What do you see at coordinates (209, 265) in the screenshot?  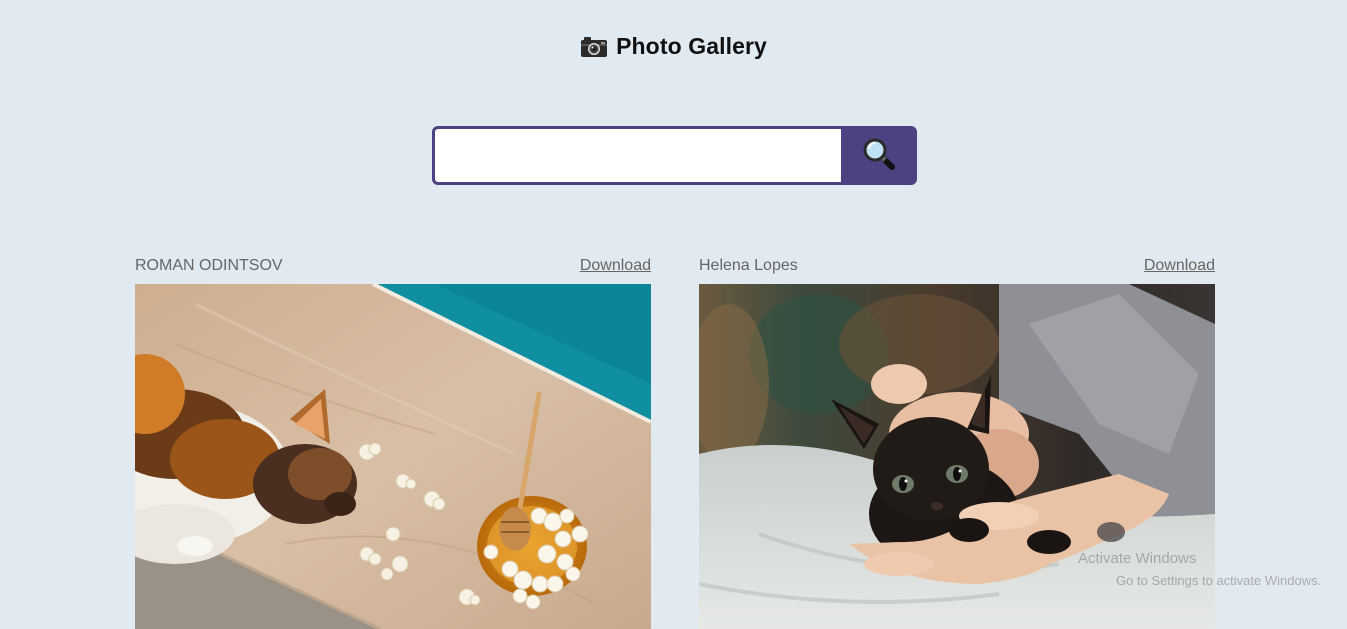 I see `photo-author: ROMAN ODINTSOV` at bounding box center [209, 265].